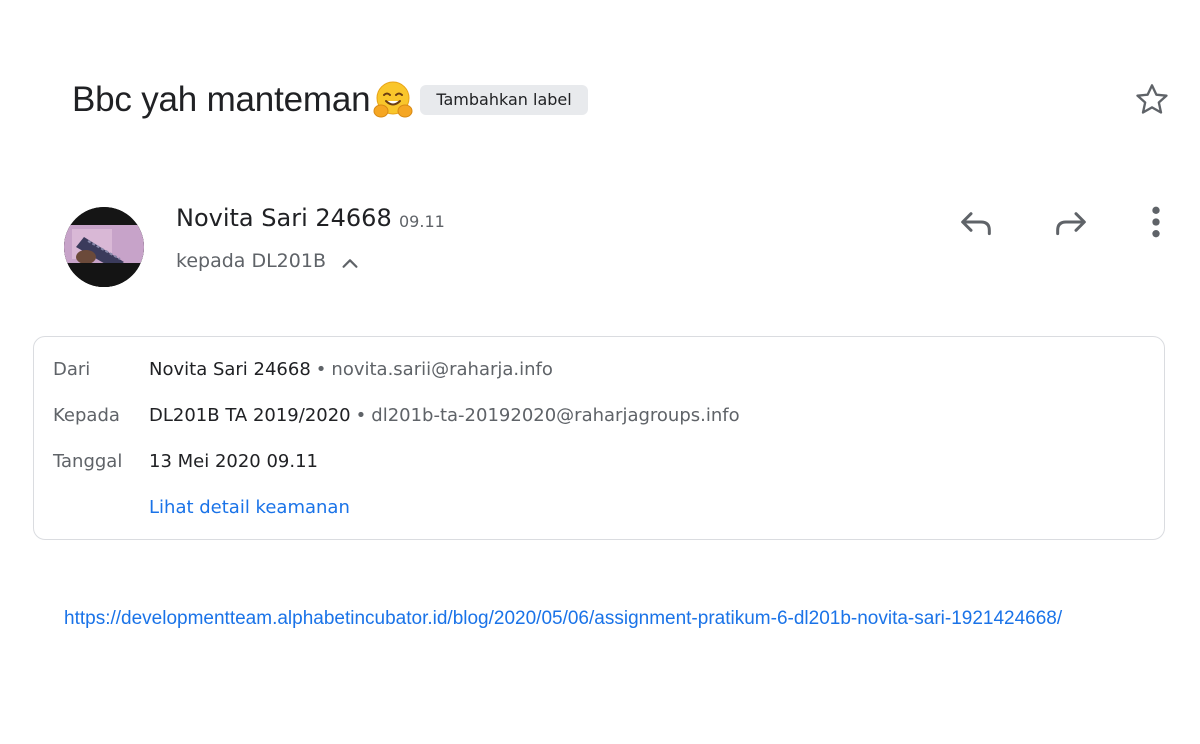 The width and height of the screenshot is (1200, 744). What do you see at coordinates (86, 415) in the screenshot?
I see `to-label: Kepada` at bounding box center [86, 415].